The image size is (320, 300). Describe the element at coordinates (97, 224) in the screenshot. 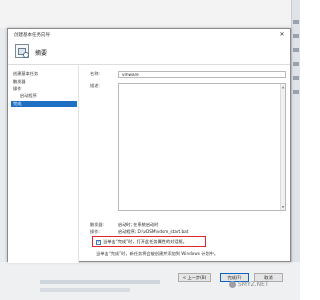

I see `trigger-label: 触发器:` at that location.